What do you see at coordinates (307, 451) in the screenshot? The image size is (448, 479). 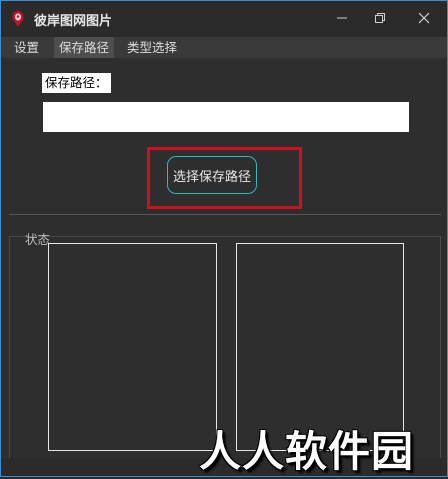 I see `watermark: 人人软件园` at bounding box center [307, 451].